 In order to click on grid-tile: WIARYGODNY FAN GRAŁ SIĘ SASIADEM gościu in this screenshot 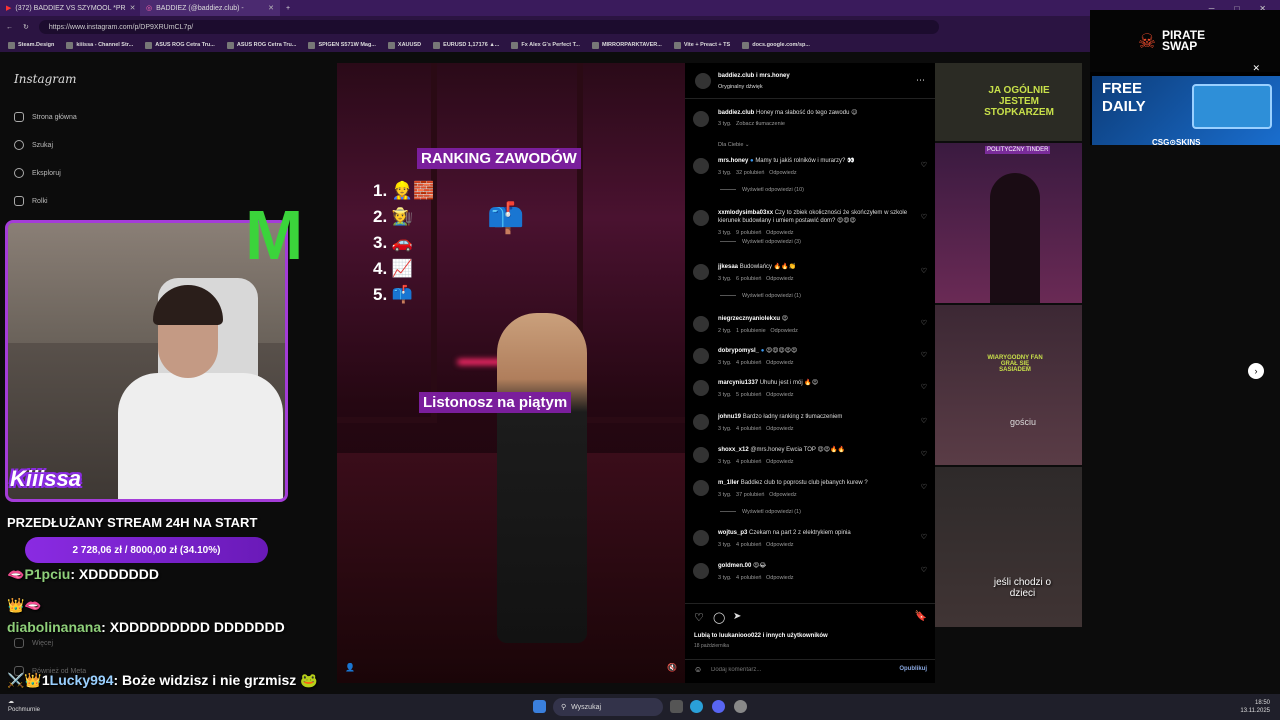, I will do `click(1008, 385)`.